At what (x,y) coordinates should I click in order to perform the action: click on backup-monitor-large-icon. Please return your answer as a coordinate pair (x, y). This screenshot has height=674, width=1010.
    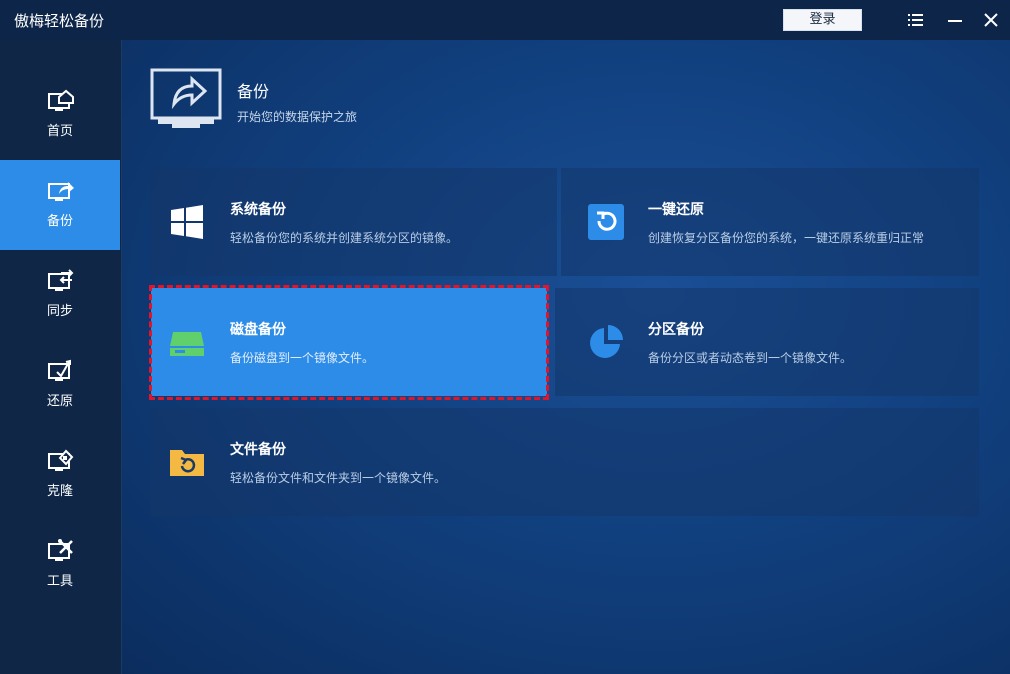
    Looking at the image, I should click on (187, 99).